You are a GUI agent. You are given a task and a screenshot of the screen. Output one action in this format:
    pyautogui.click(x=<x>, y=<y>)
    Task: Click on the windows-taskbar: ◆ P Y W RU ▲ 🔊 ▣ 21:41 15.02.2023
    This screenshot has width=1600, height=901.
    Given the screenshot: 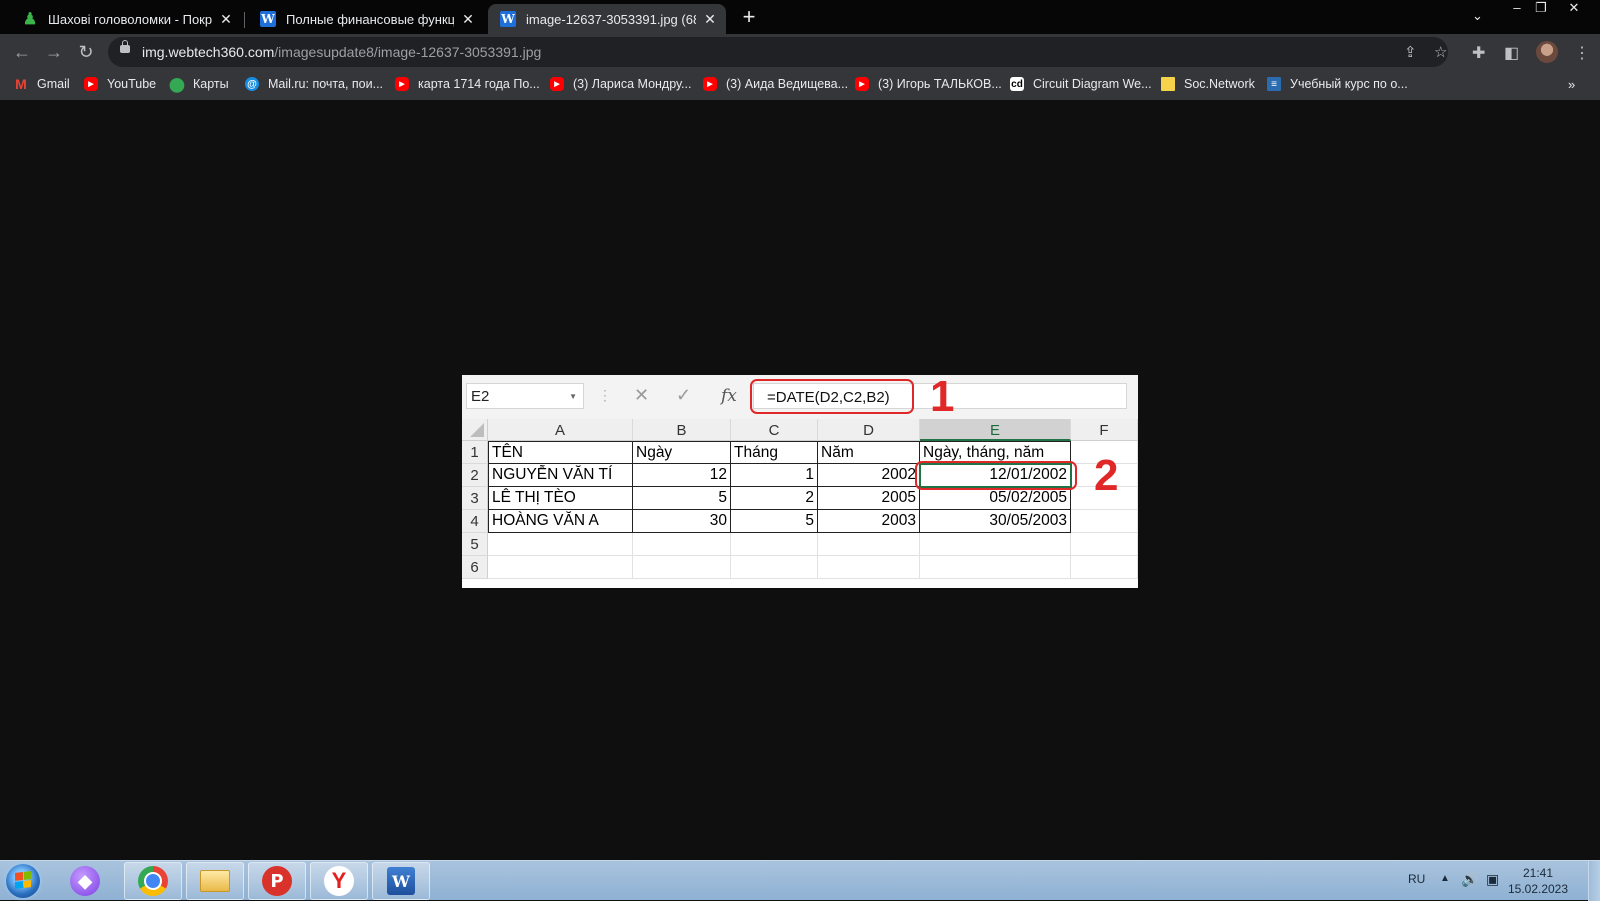 What is the action you would take?
    pyautogui.click(x=800, y=880)
    